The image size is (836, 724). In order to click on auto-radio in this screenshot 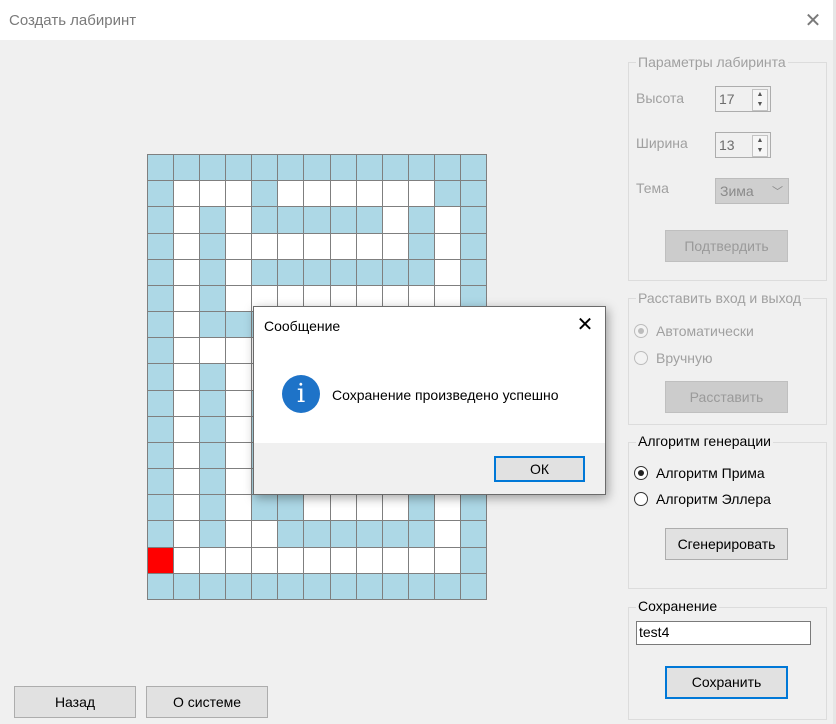, I will do `click(641, 331)`.